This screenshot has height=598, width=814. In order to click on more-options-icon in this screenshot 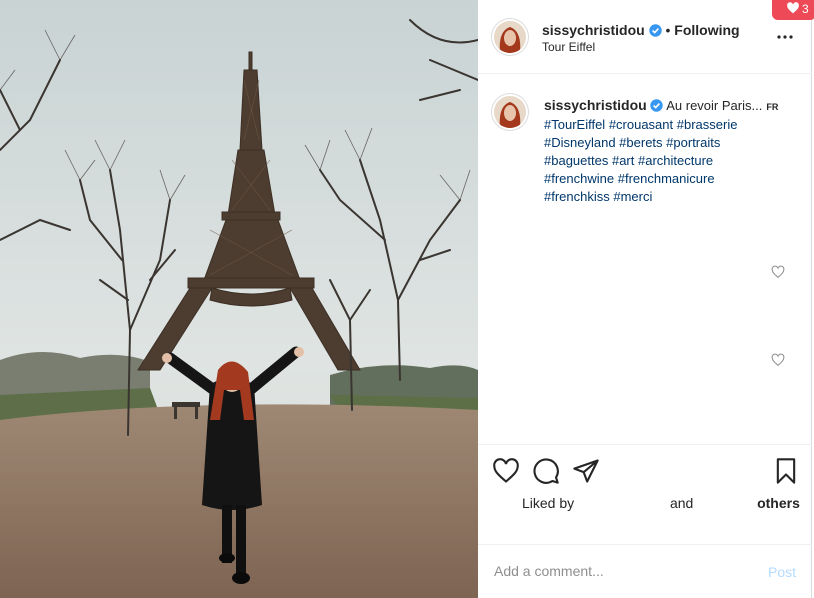, I will do `click(785, 37)`.